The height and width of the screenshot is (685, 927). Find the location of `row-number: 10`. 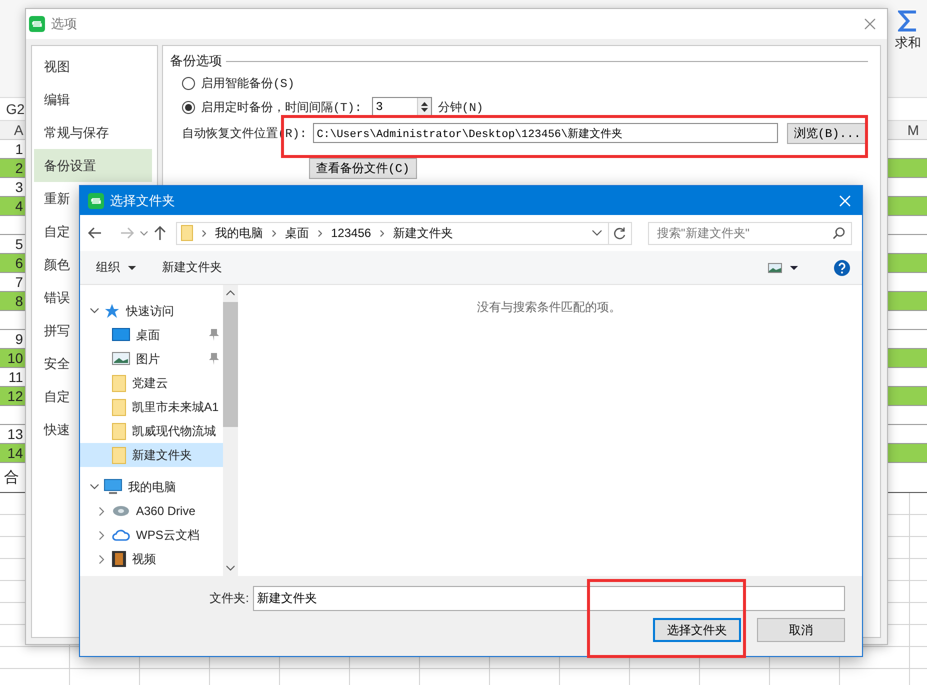

row-number: 10 is located at coordinates (15, 358).